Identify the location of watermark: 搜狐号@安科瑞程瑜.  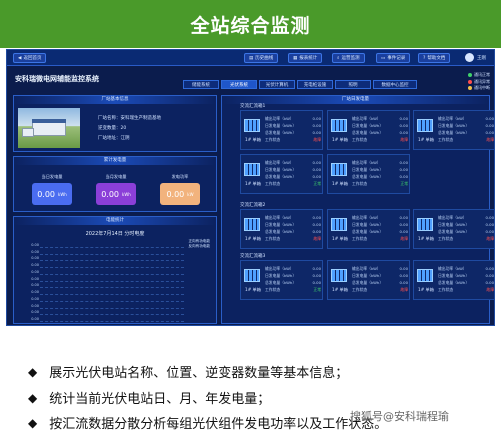
(399, 416).